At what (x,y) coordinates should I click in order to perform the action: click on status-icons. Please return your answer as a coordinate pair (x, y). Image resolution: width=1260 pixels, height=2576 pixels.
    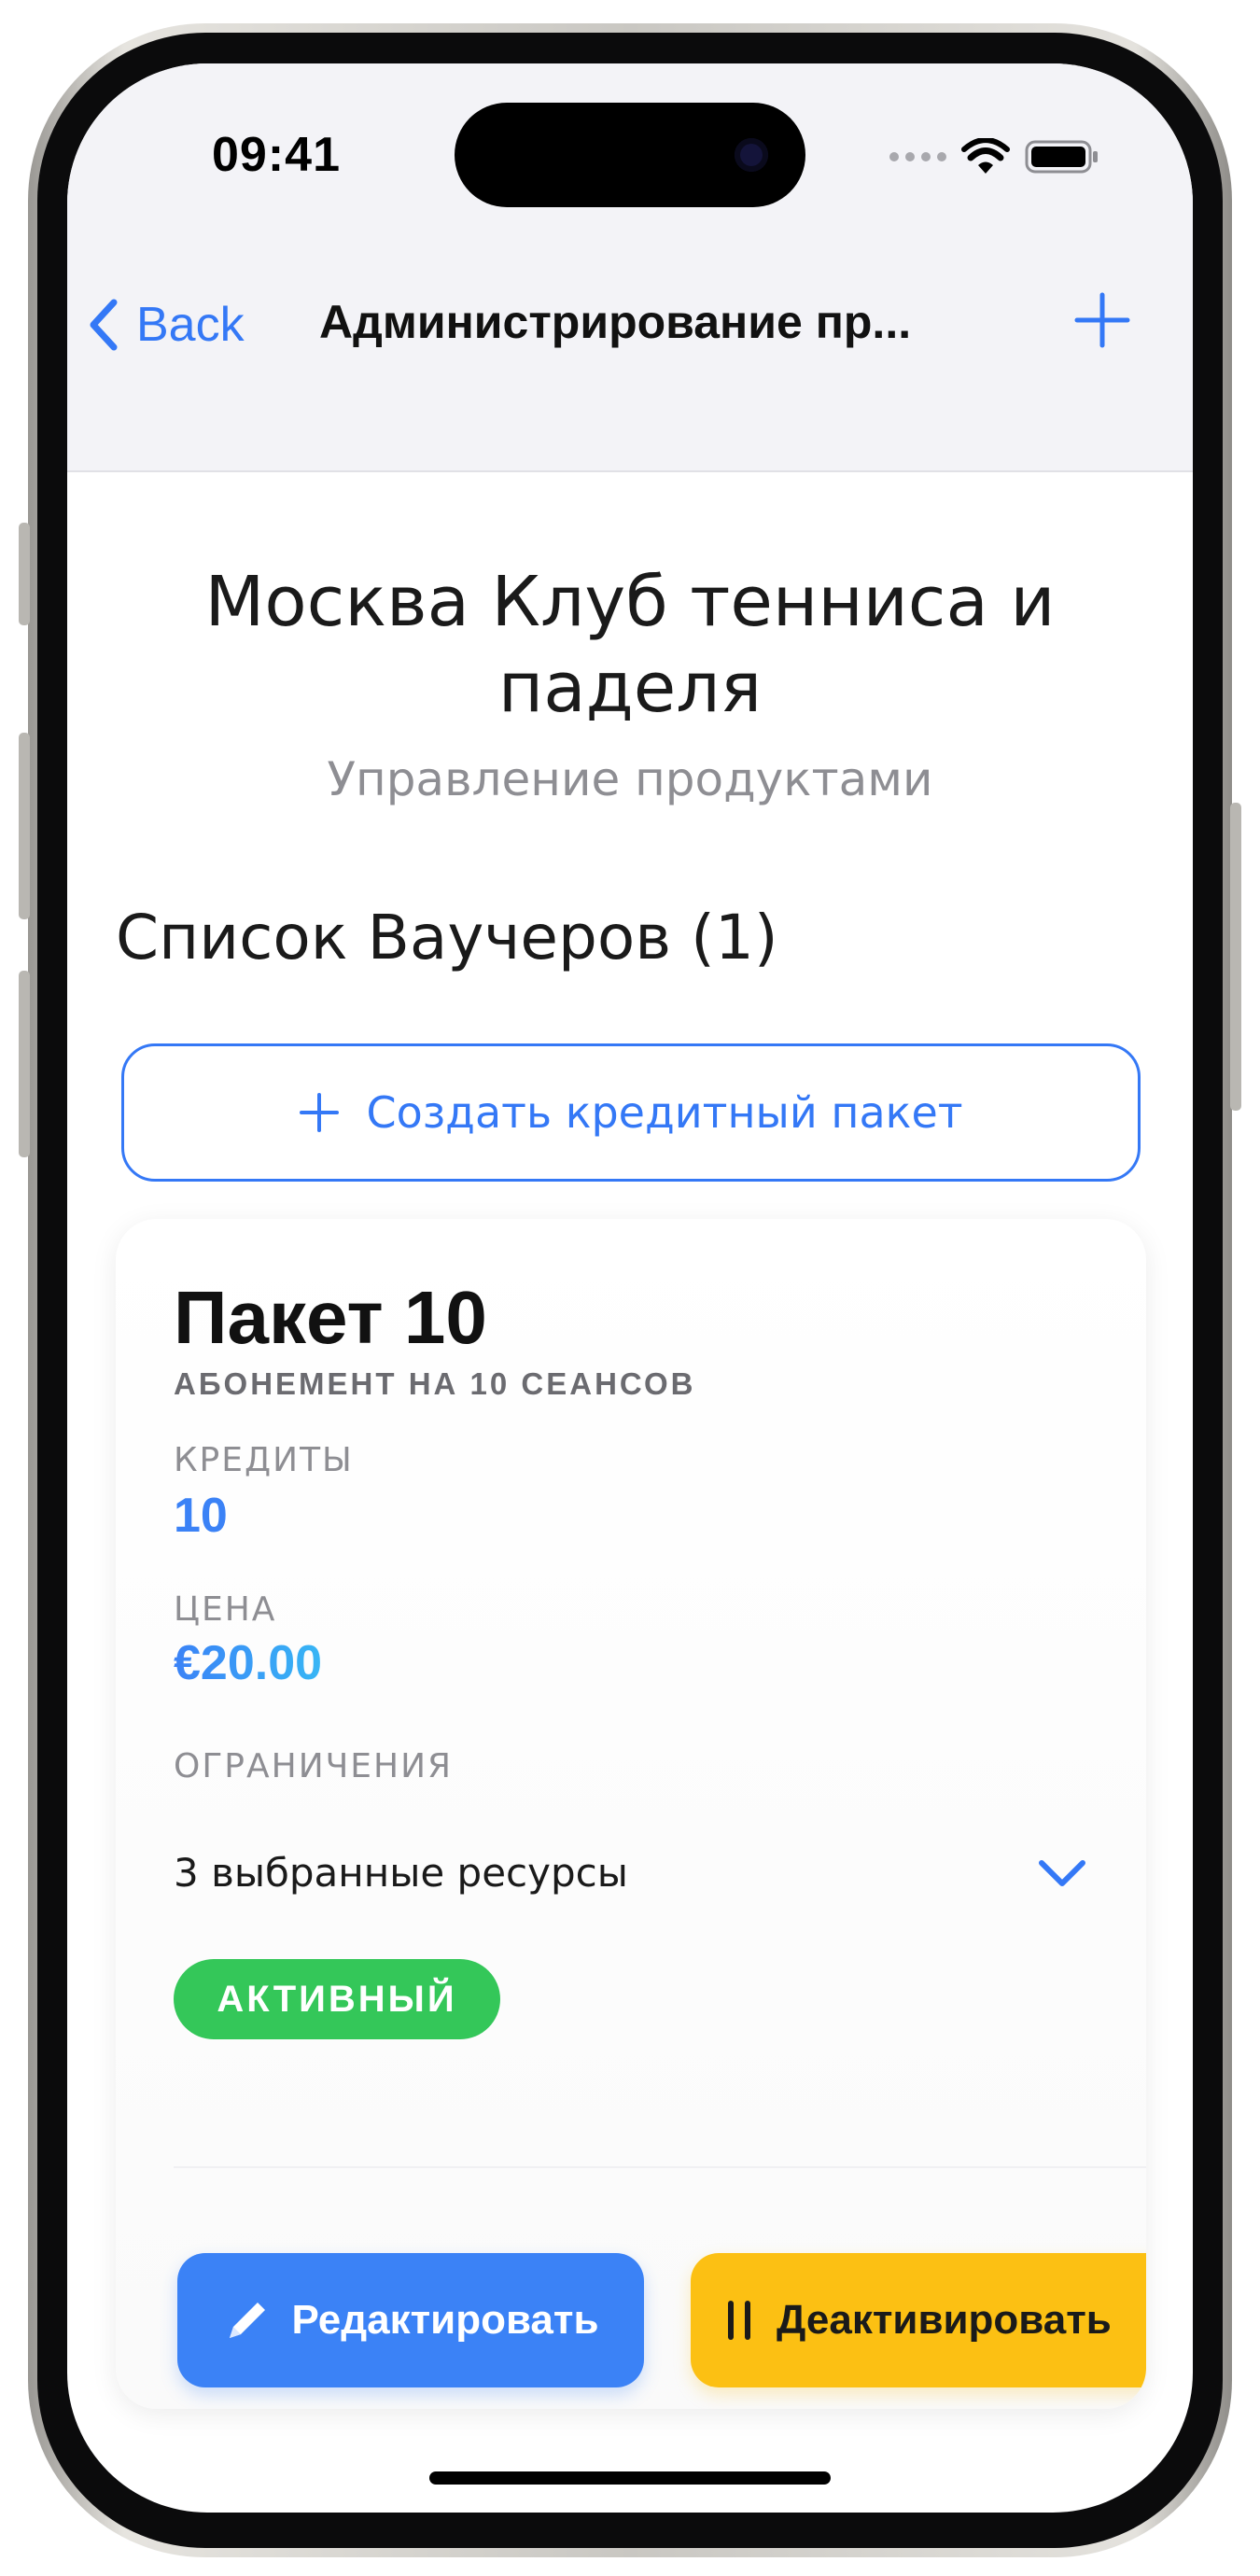
    Looking at the image, I should click on (994, 156).